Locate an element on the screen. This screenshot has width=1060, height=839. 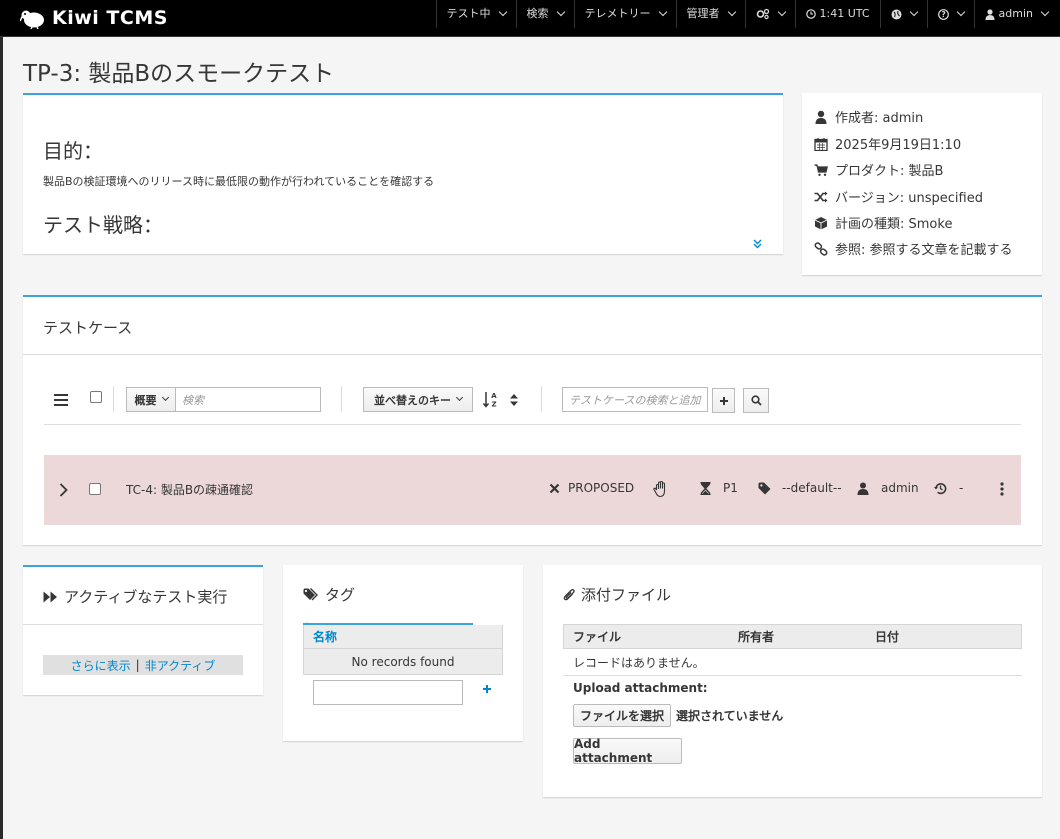
active-runs-title-text: アクティブなテスト実行 is located at coordinates (146, 597).